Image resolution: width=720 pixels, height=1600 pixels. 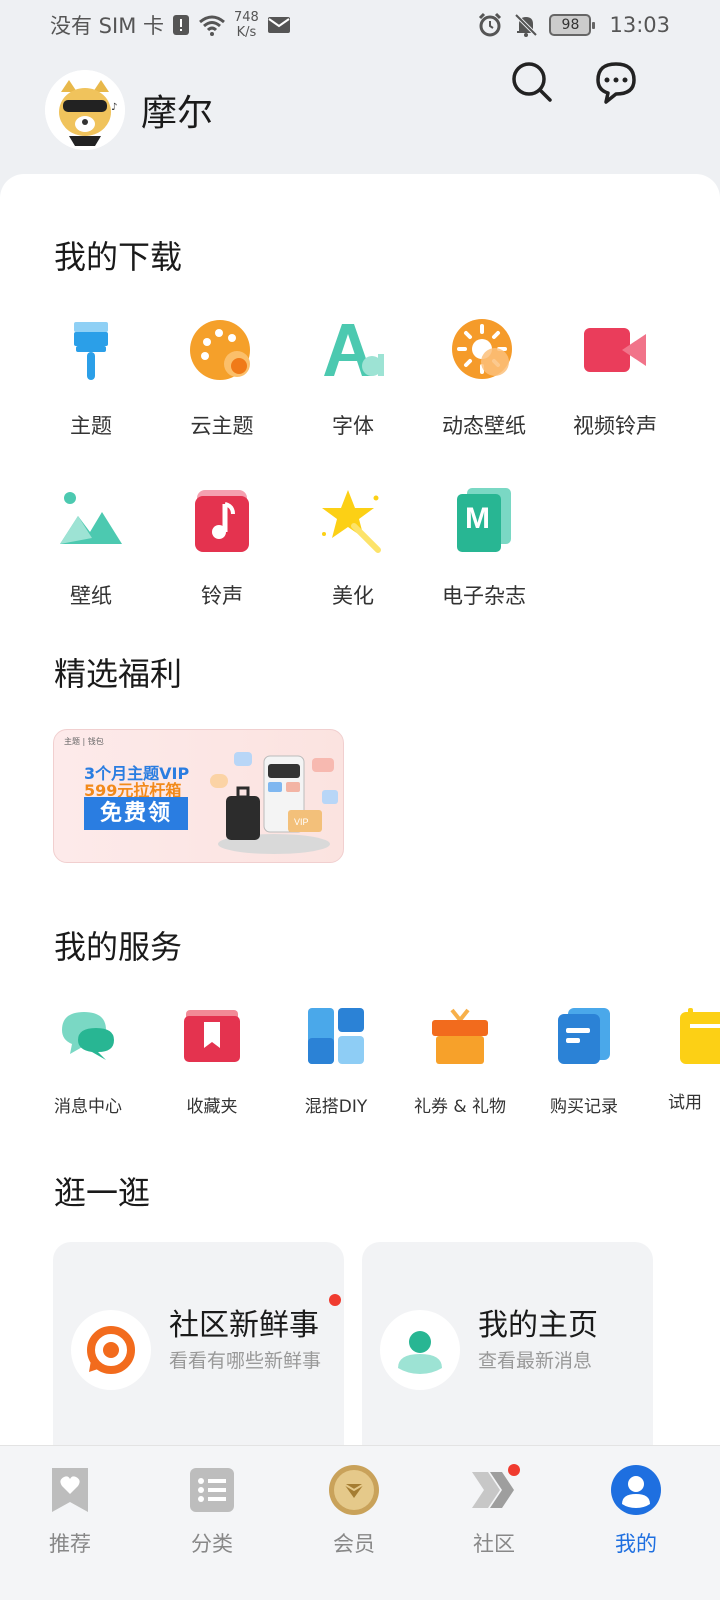 I want to click on explore-title: 逛一逛, so click(x=102, y=1193).